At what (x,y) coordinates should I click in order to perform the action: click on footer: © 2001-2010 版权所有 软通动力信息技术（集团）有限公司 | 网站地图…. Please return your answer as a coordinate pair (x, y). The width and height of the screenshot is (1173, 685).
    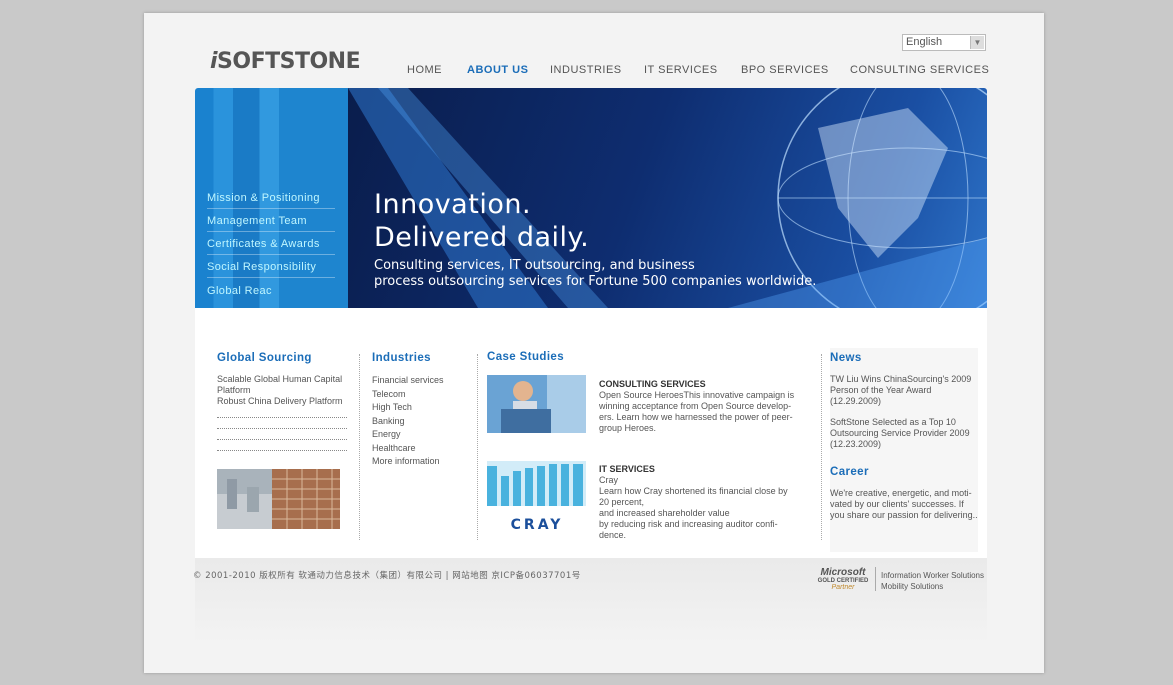
    Looking at the image, I should click on (590, 600).